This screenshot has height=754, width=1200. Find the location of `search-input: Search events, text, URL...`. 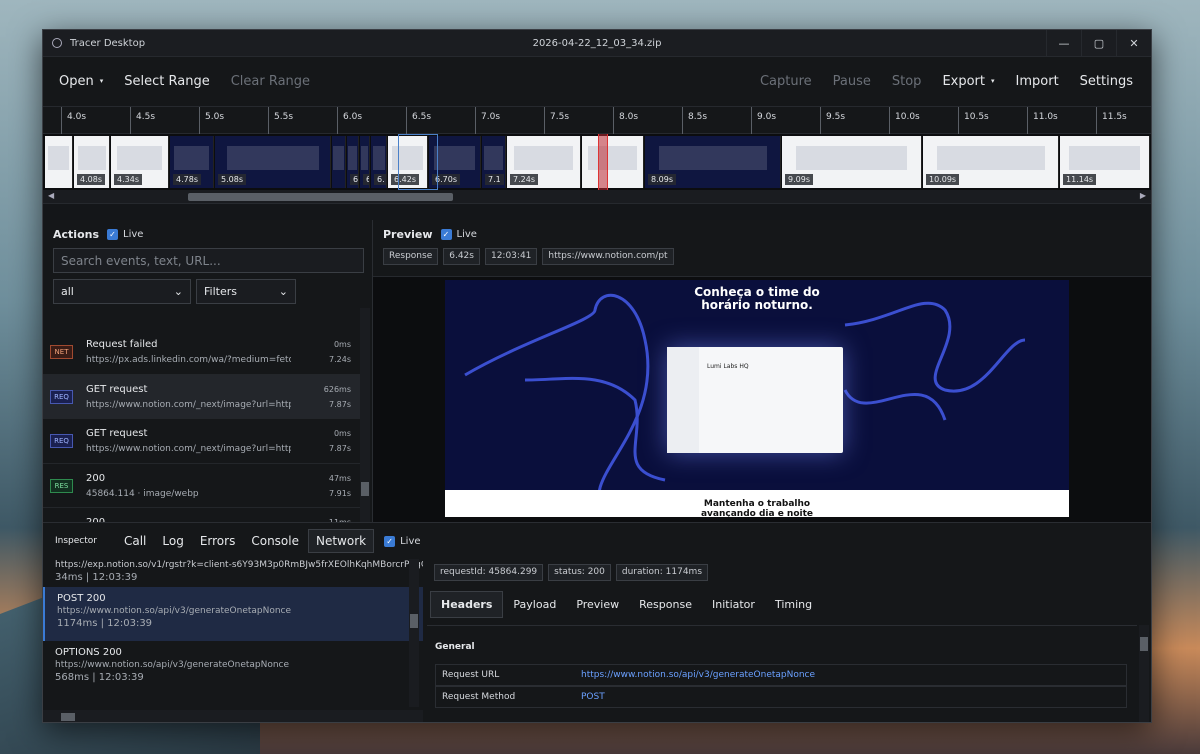

search-input: Search events, text, URL... is located at coordinates (208, 260).